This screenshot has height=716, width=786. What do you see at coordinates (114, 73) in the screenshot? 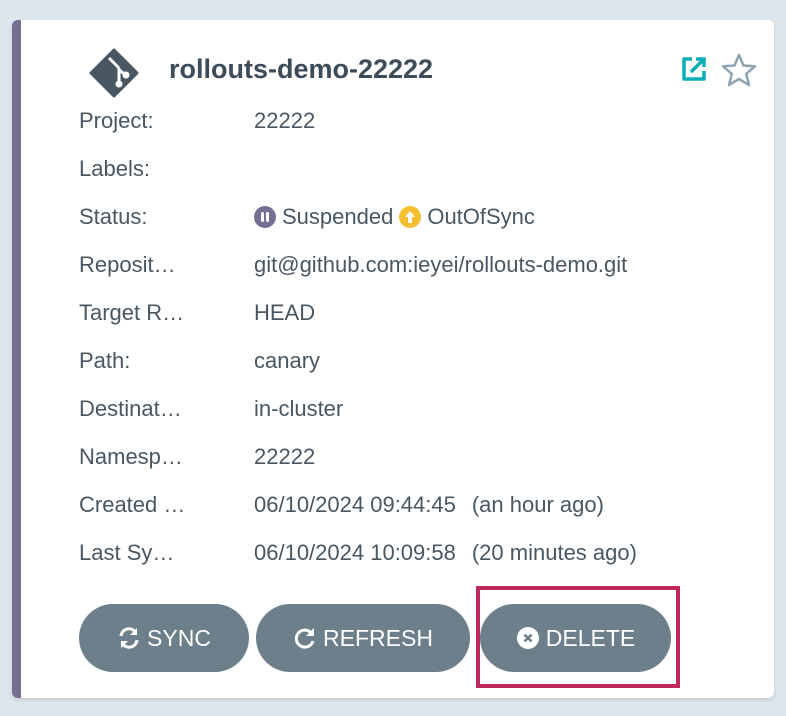
I see `git-icon` at bounding box center [114, 73].